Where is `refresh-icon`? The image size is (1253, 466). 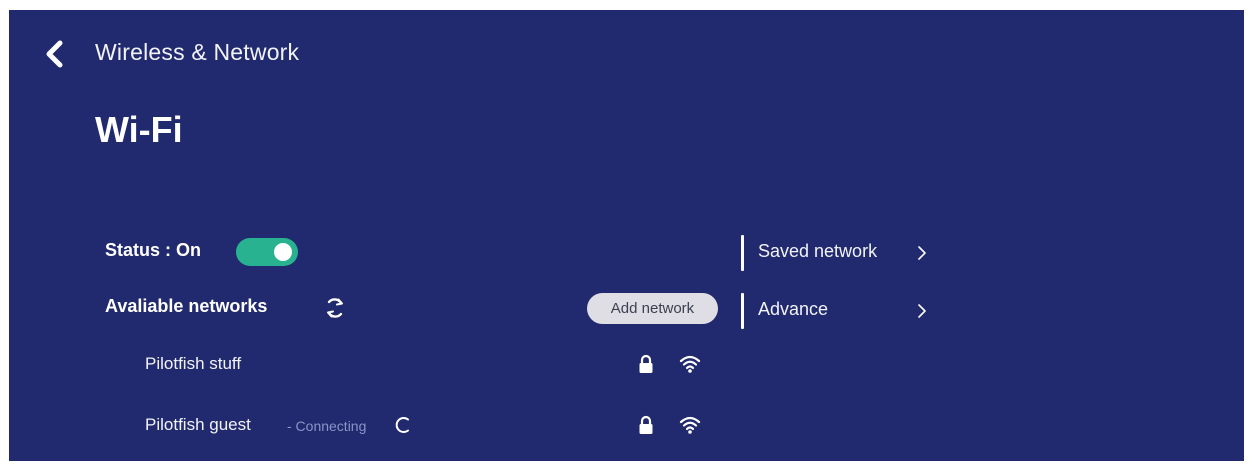
refresh-icon is located at coordinates (335, 308).